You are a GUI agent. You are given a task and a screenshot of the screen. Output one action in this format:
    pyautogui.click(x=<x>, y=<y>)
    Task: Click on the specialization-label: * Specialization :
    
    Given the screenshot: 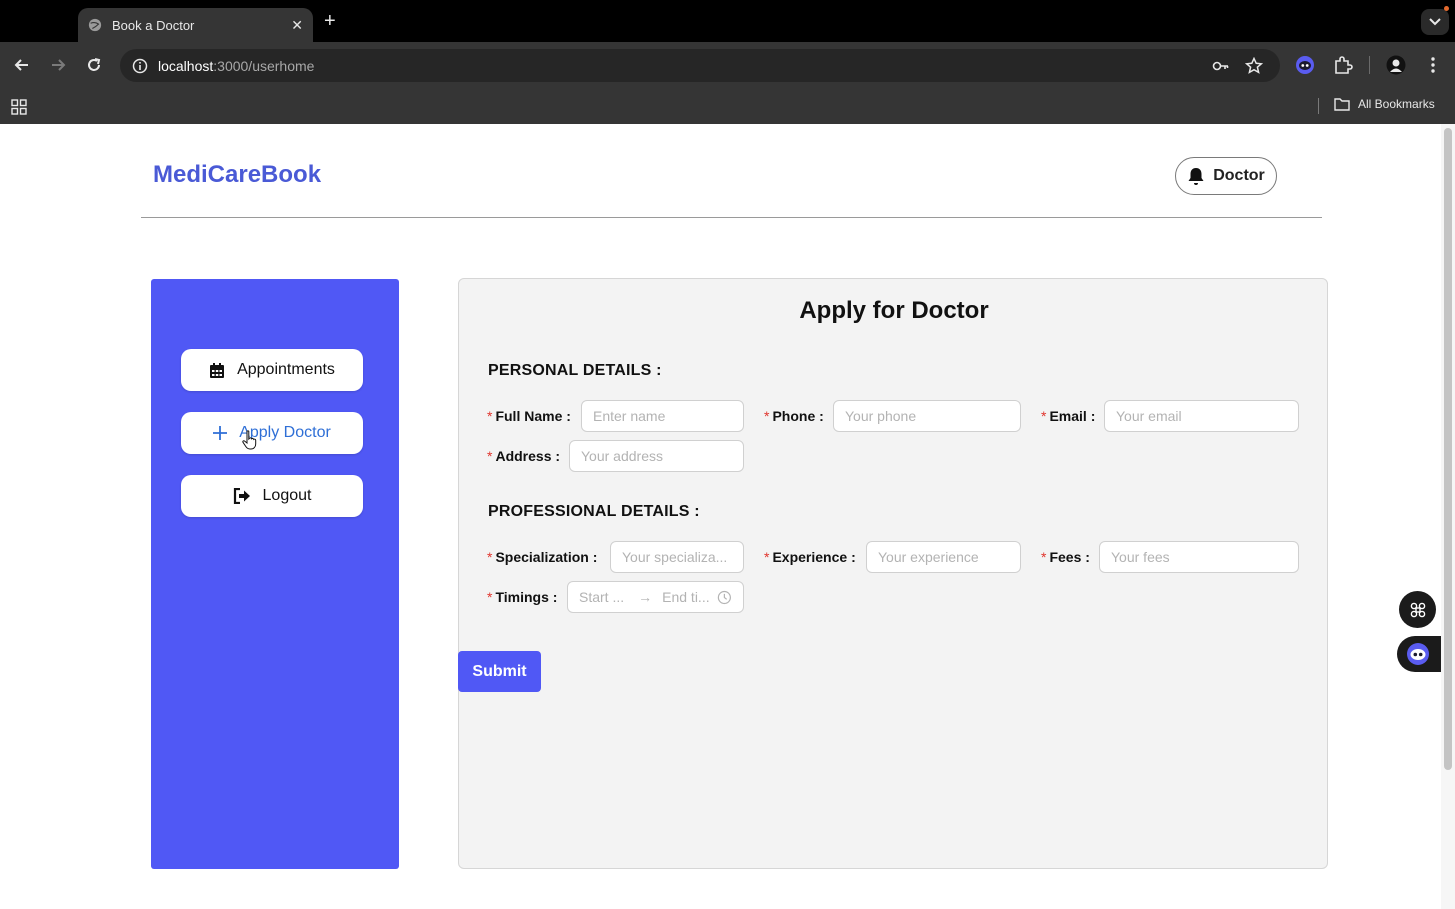 What is the action you would take?
    pyautogui.click(x=542, y=557)
    